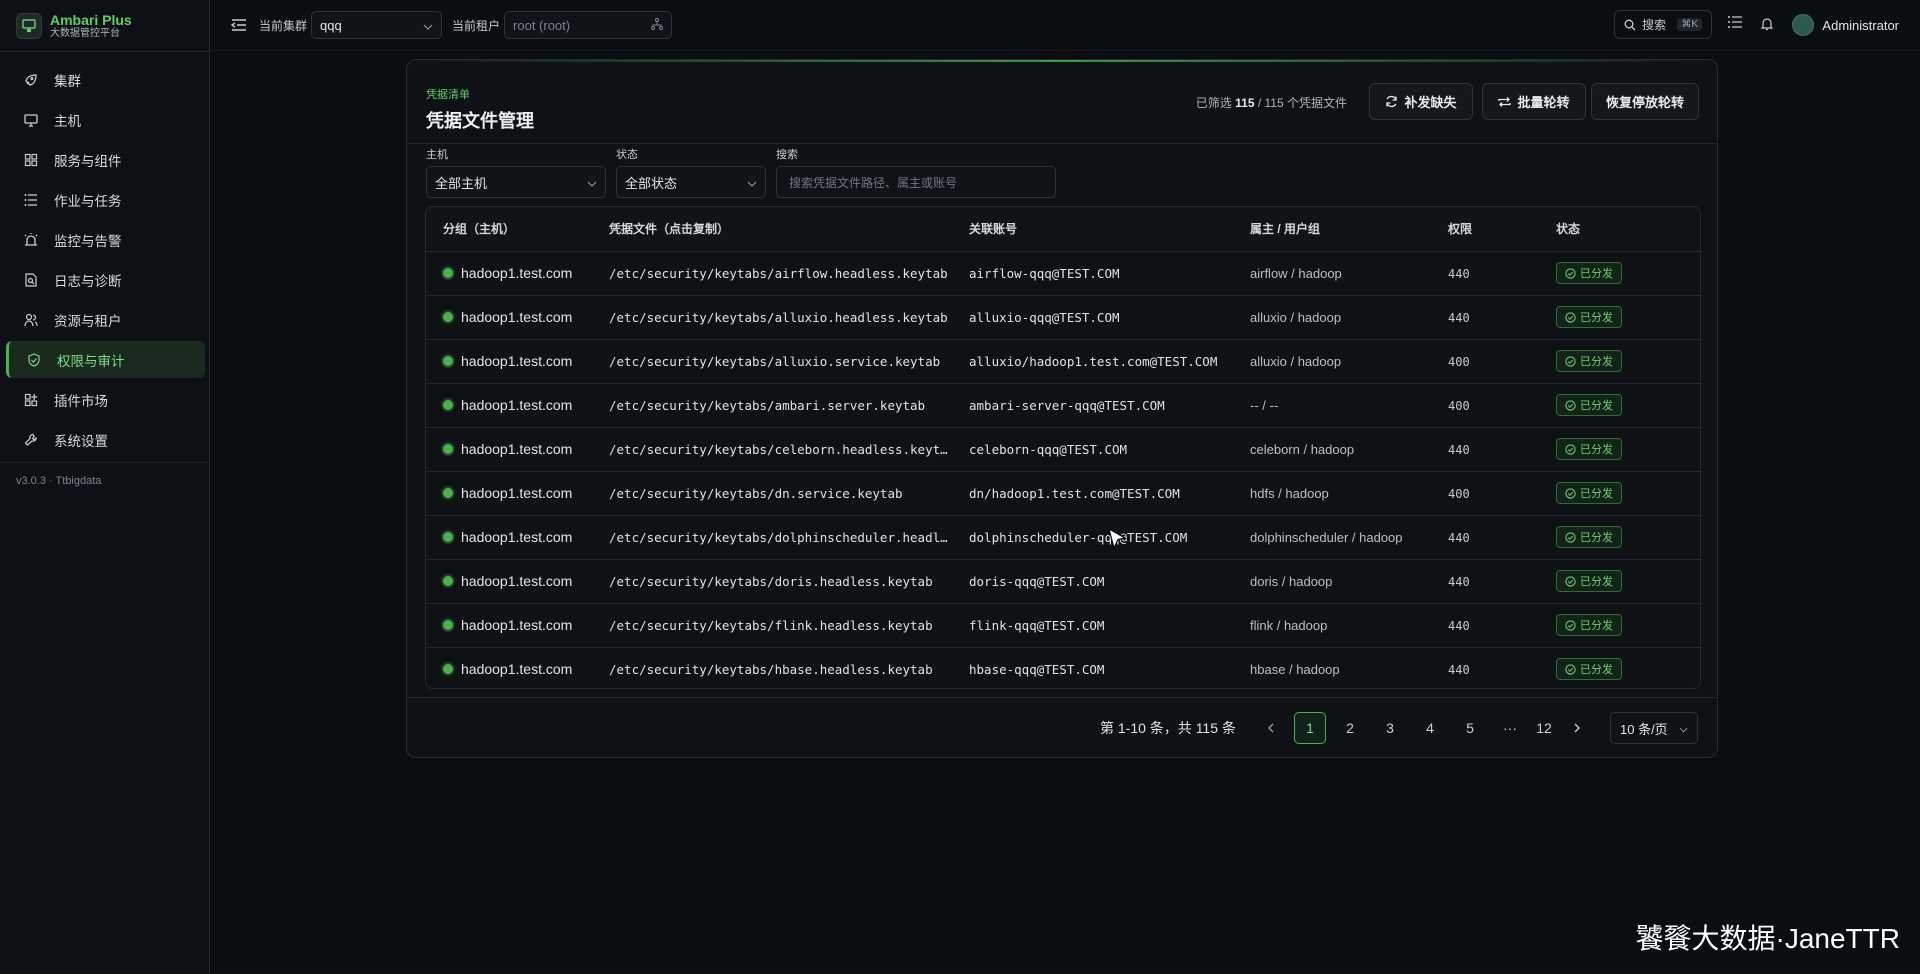  What do you see at coordinates (105, 119) in the screenshot?
I see `sidebar-item-1: 主机` at bounding box center [105, 119].